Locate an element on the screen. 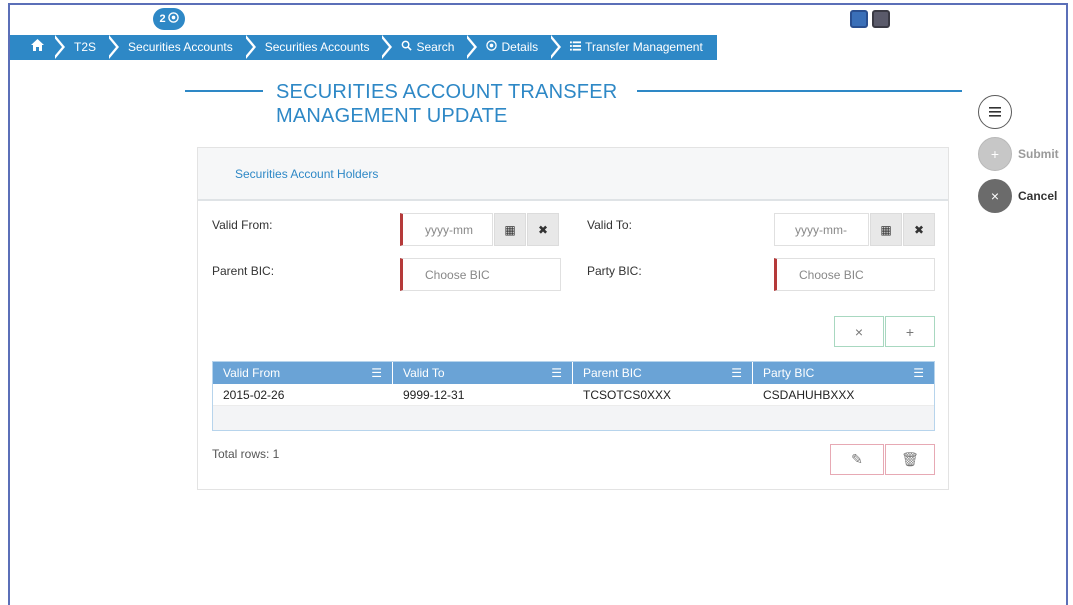  menu-button is located at coordinates (995, 112).